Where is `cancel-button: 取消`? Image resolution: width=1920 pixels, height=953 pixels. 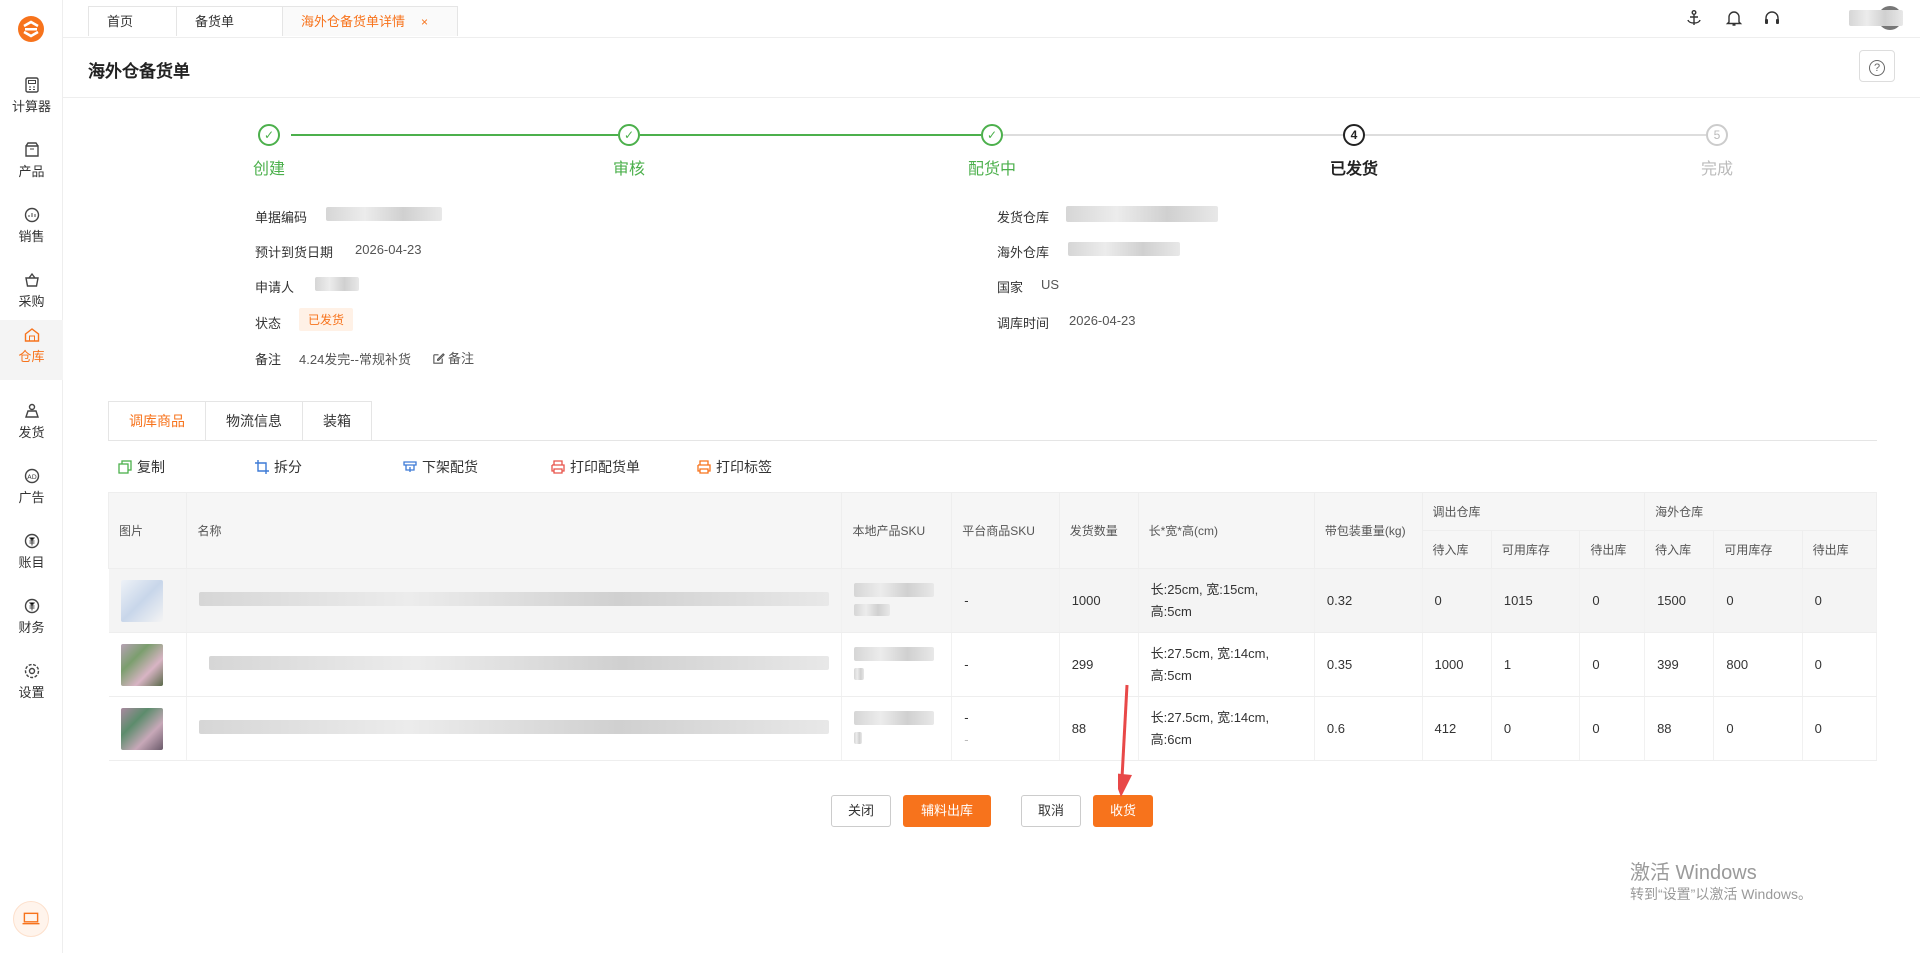
cancel-button: 取消 is located at coordinates (1051, 811).